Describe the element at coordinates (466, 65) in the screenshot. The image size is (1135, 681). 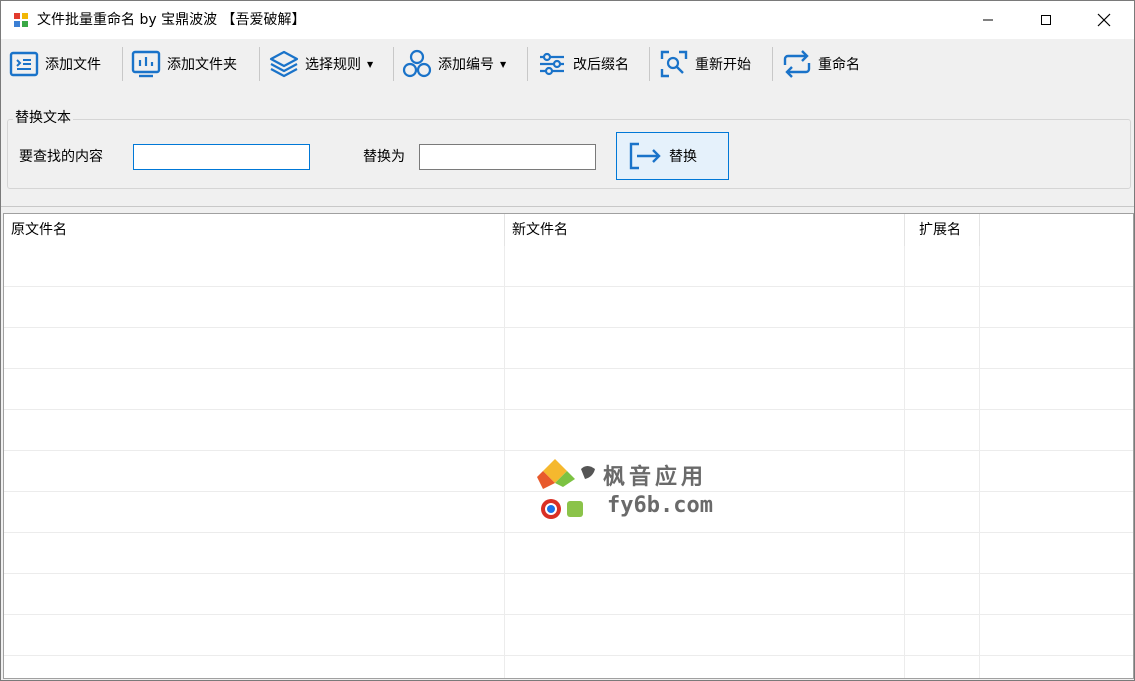
I see `add-numbering-label: 添加编号` at that location.